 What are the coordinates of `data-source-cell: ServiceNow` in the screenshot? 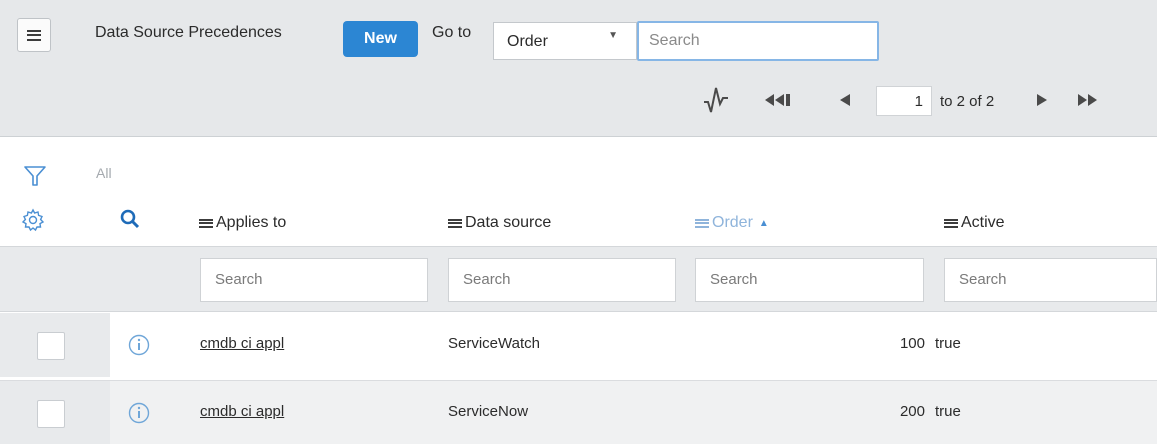 It's located at (488, 411).